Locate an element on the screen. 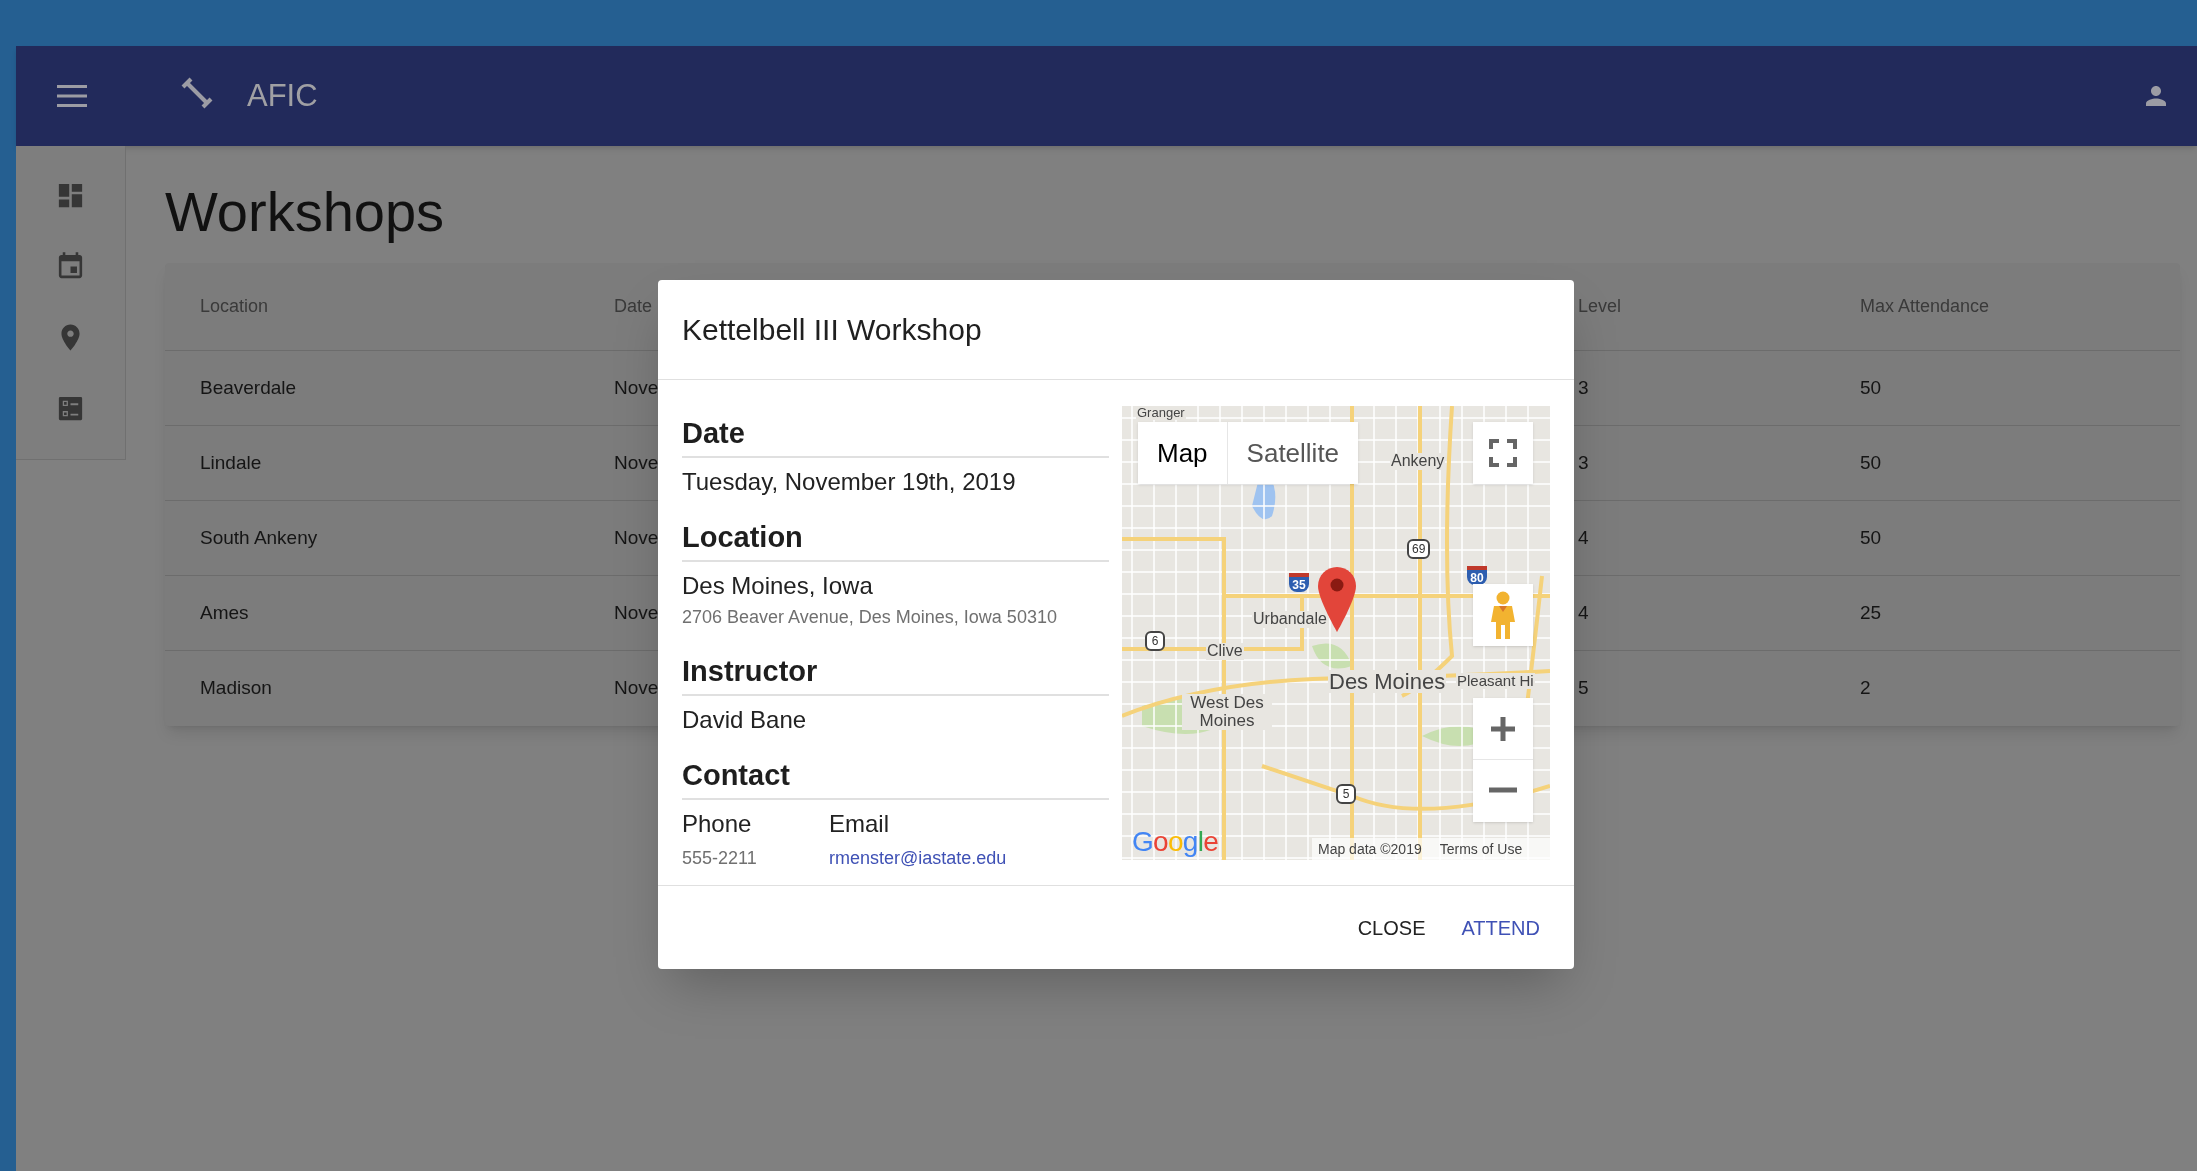 Image resolution: width=2197 pixels, height=1171 pixels. column-header: Date is located at coordinates (633, 306).